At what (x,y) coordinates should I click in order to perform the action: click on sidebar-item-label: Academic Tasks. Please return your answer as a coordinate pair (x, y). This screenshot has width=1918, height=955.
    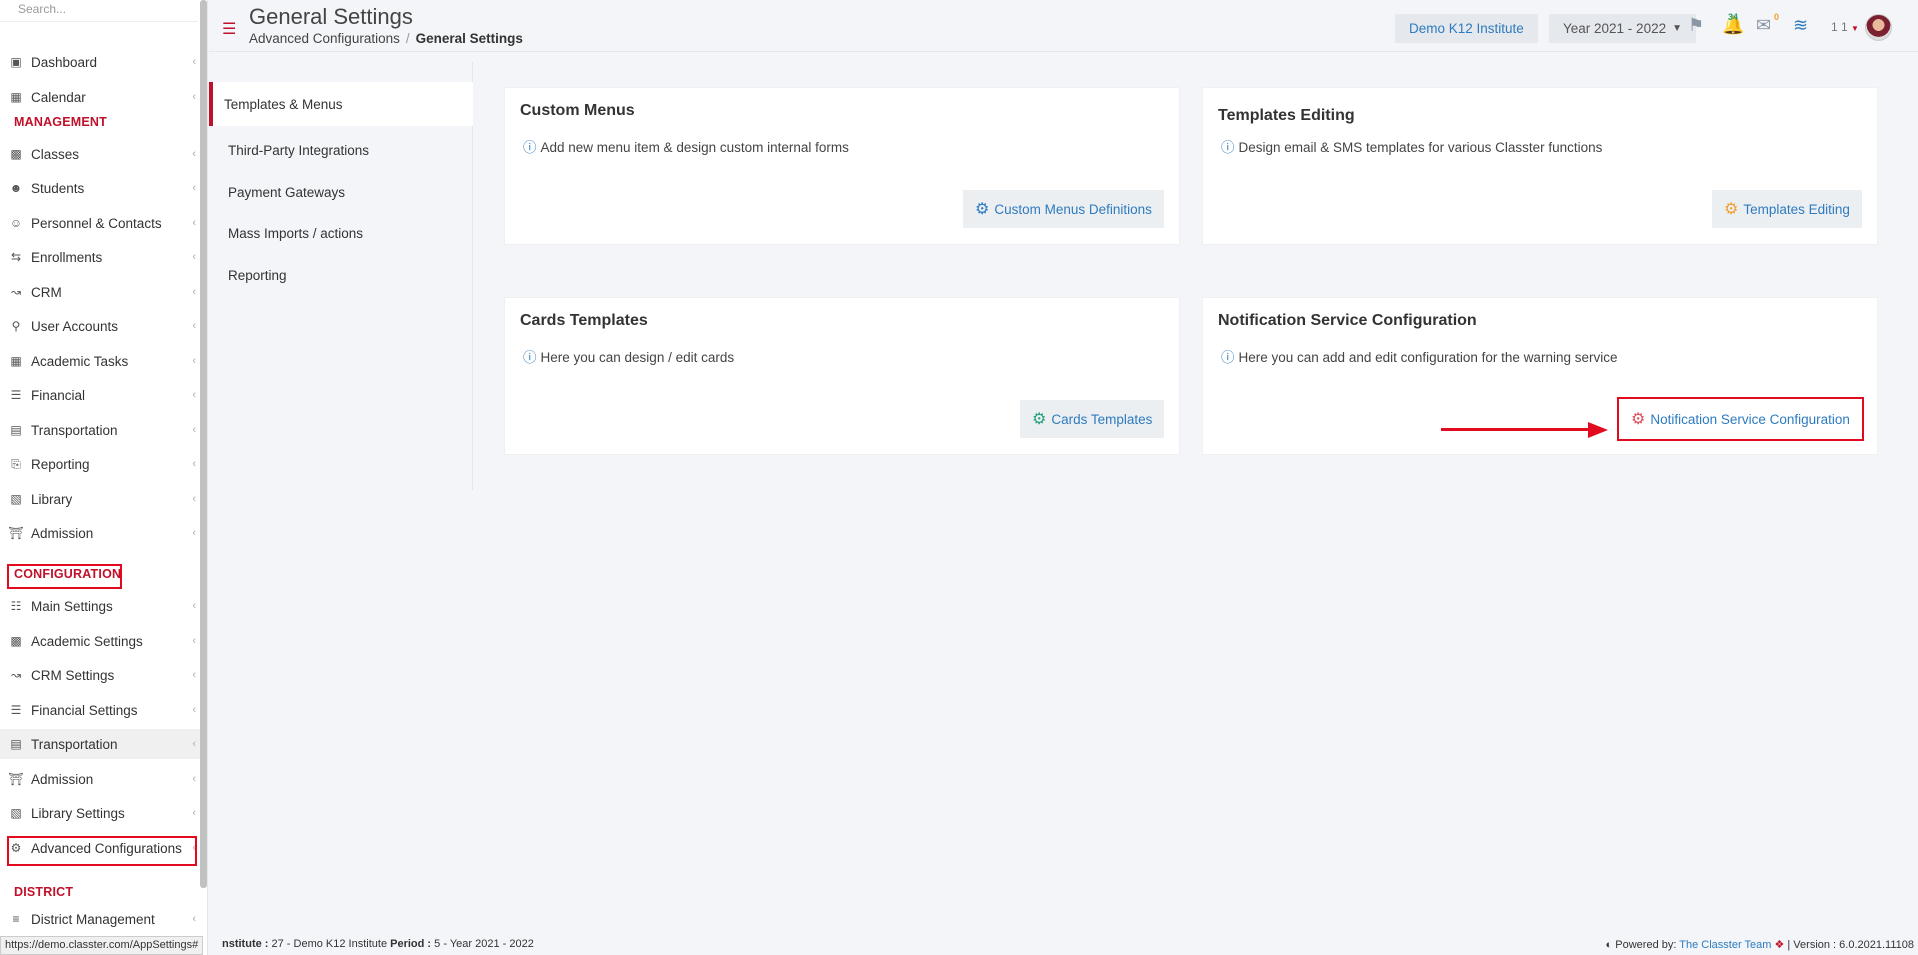
    Looking at the image, I should click on (80, 361).